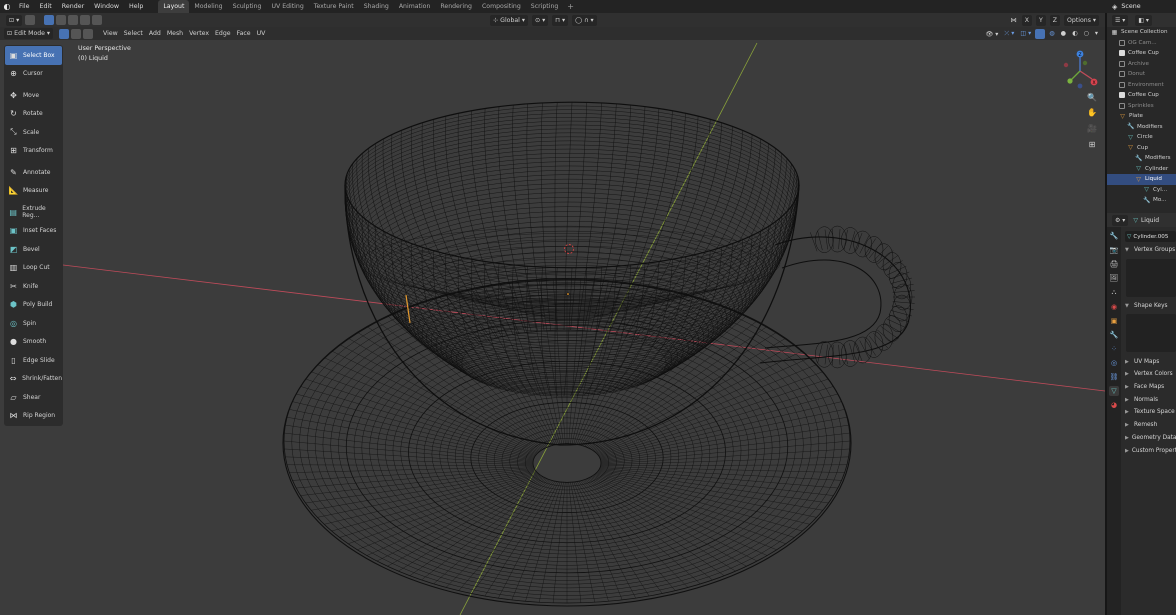  Describe the element at coordinates (1092, 128) in the screenshot. I see `camera-view-icon: 🎥` at that location.